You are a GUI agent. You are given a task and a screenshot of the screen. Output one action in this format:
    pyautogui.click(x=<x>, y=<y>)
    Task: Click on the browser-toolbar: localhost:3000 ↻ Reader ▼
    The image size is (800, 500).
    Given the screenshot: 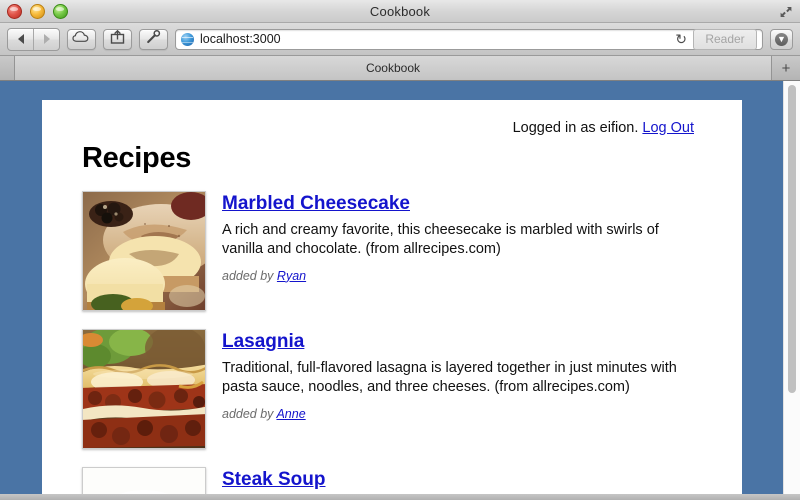 What is the action you would take?
    pyautogui.click(x=400, y=39)
    